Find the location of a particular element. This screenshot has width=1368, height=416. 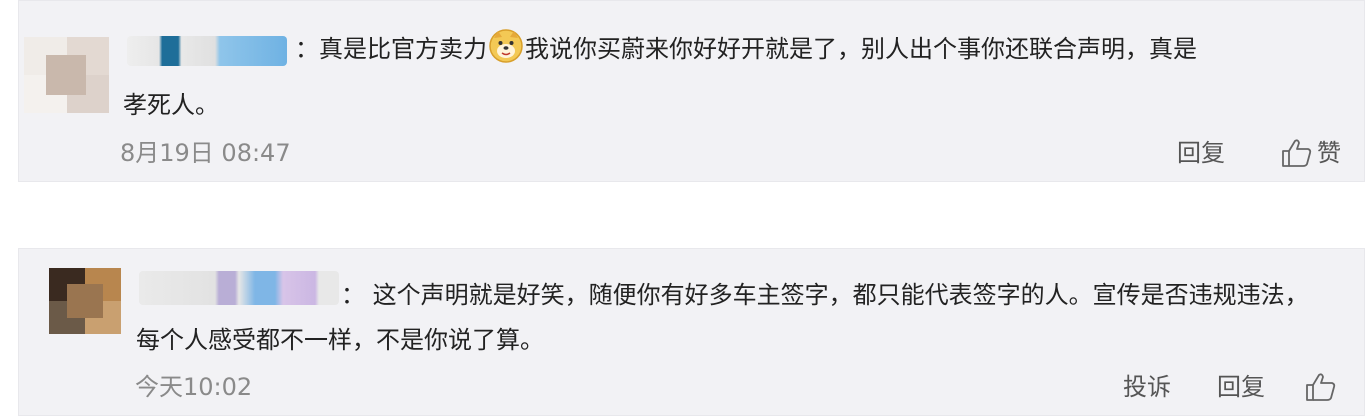

report-button: 投诉 is located at coordinates (1147, 387).